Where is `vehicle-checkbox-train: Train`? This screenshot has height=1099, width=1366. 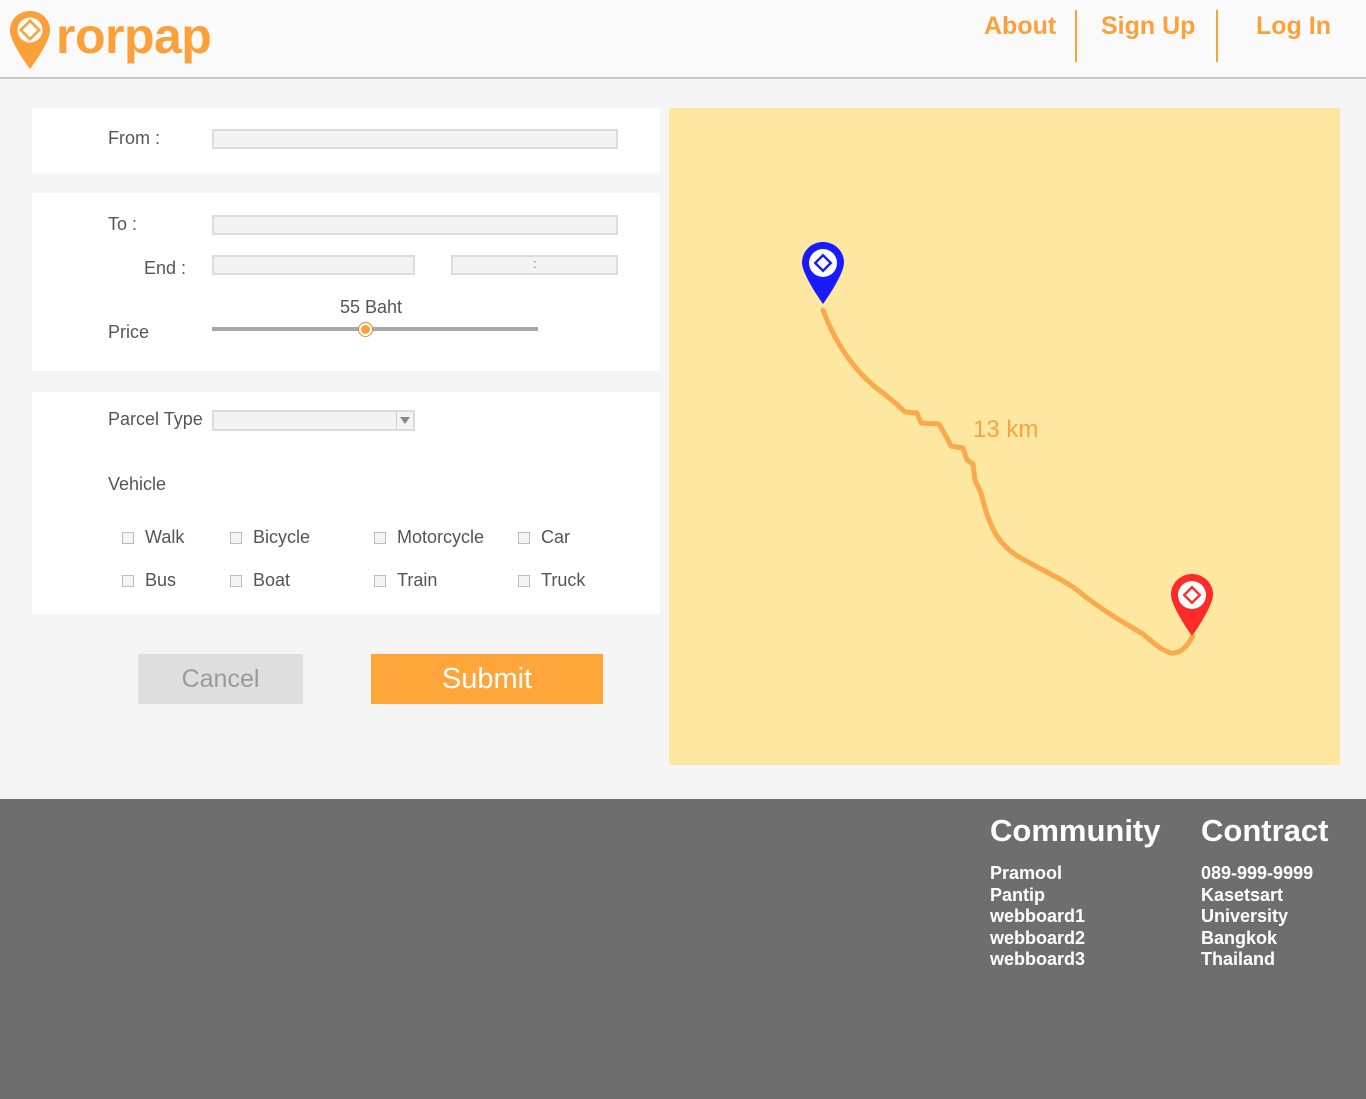
vehicle-checkbox-train: Train is located at coordinates (405, 580).